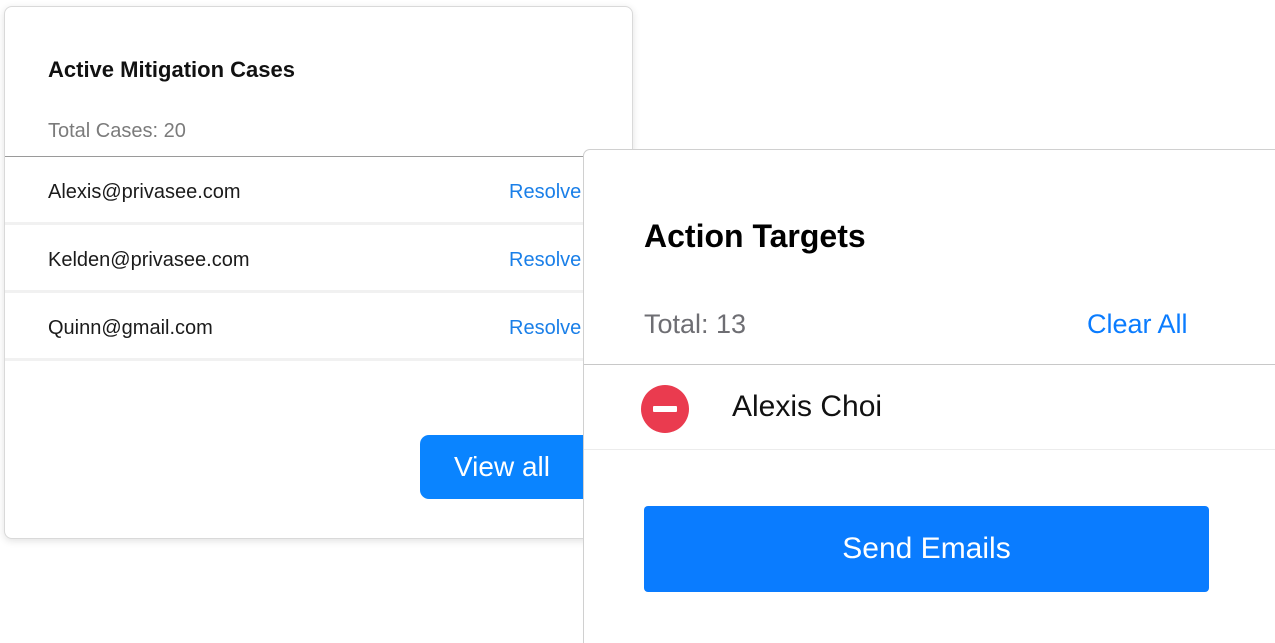 This screenshot has width=1275, height=643. What do you see at coordinates (515, 467) in the screenshot?
I see `view-all-button: View all` at bounding box center [515, 467].